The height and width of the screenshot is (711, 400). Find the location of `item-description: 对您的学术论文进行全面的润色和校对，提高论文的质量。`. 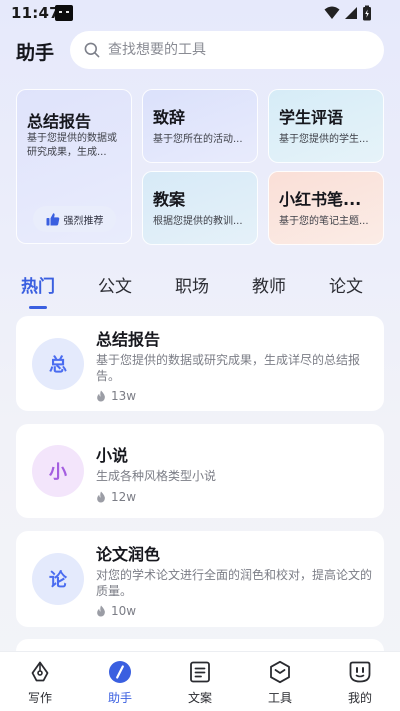

item-description: 对您的学术论文进行全面的润色和校对，提高论文的质量。 is located at coordinates (234, 583).